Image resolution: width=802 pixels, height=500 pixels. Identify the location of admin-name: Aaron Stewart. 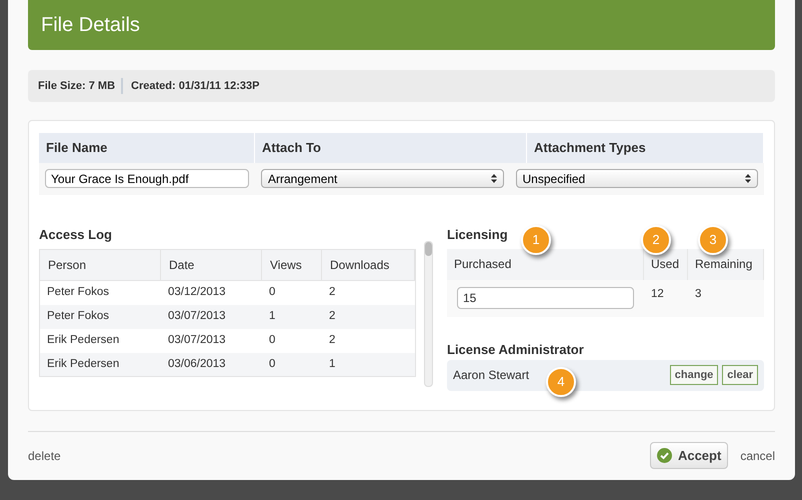
(491, 375).